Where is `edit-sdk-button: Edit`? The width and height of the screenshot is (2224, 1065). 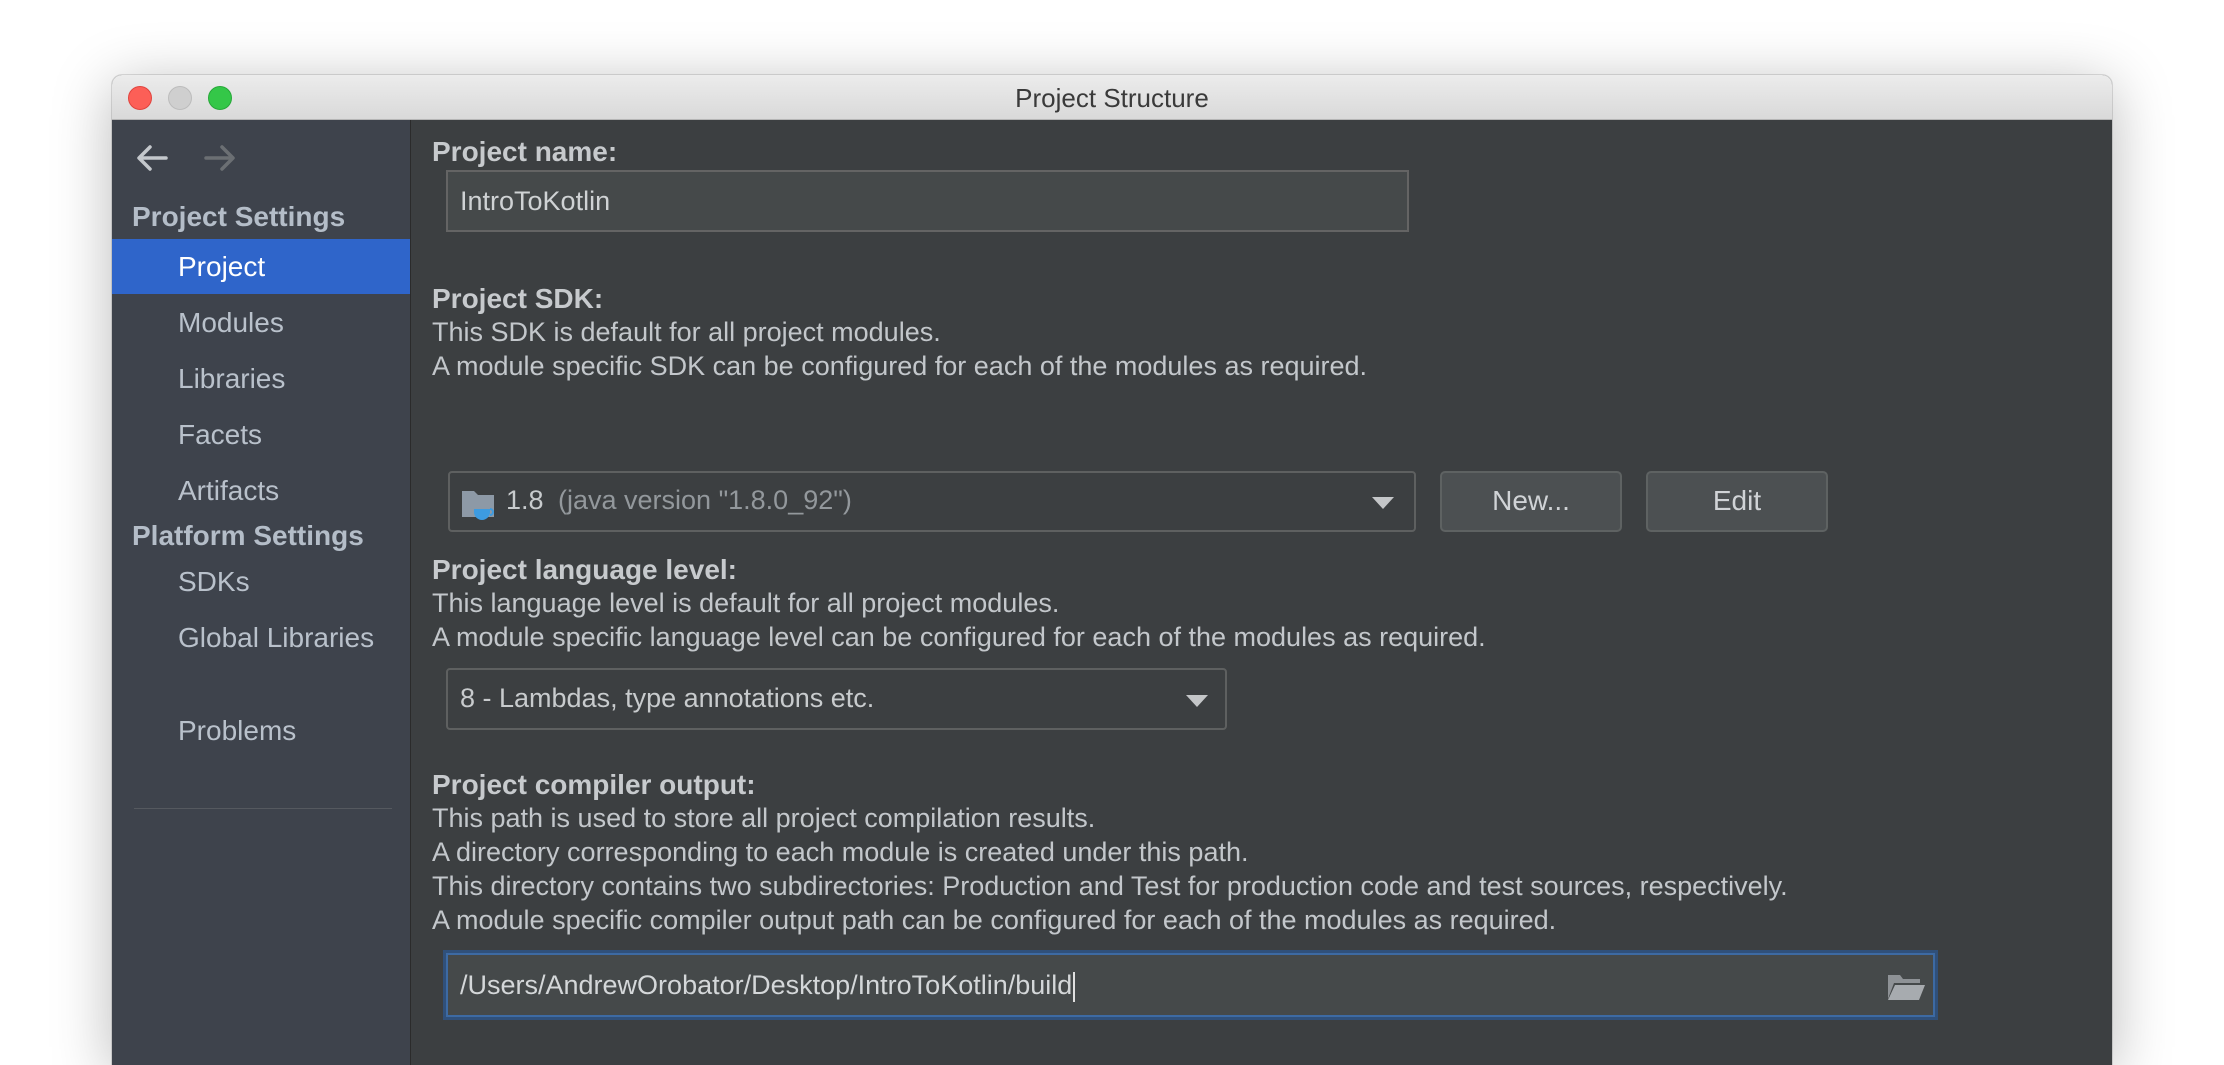 edit-sdk-button: Edit is located at coordinates (1737, 501).